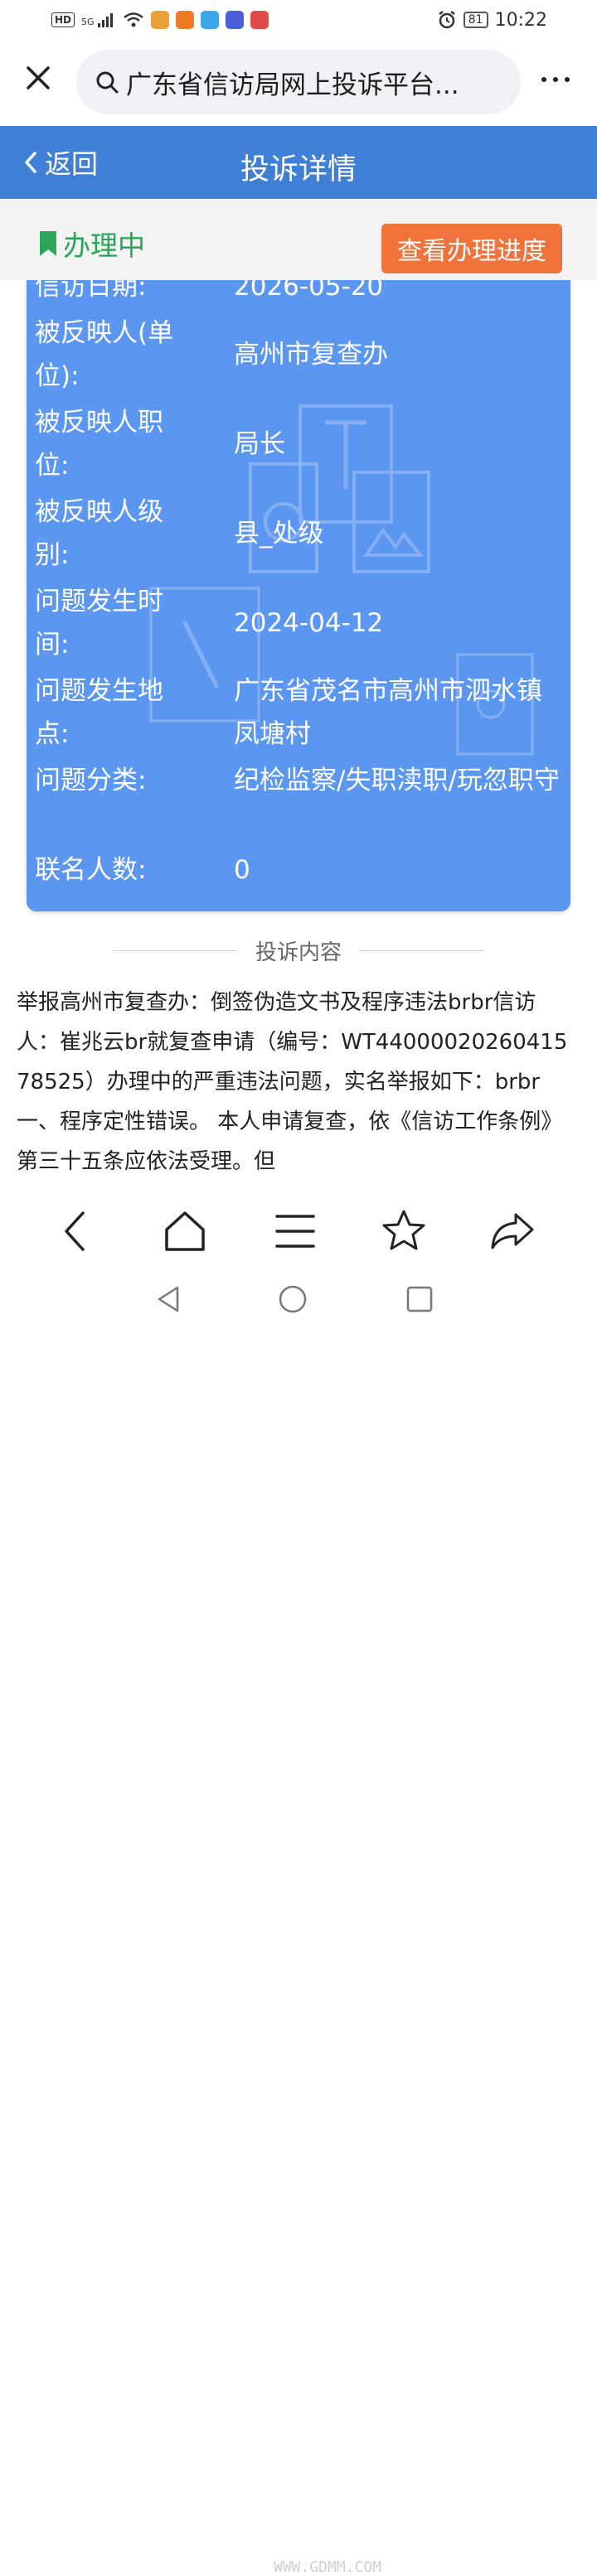 The height and width of the screenshot is (2576, 597). I want to click on section-title: 投诉内容, so click(298, 952).